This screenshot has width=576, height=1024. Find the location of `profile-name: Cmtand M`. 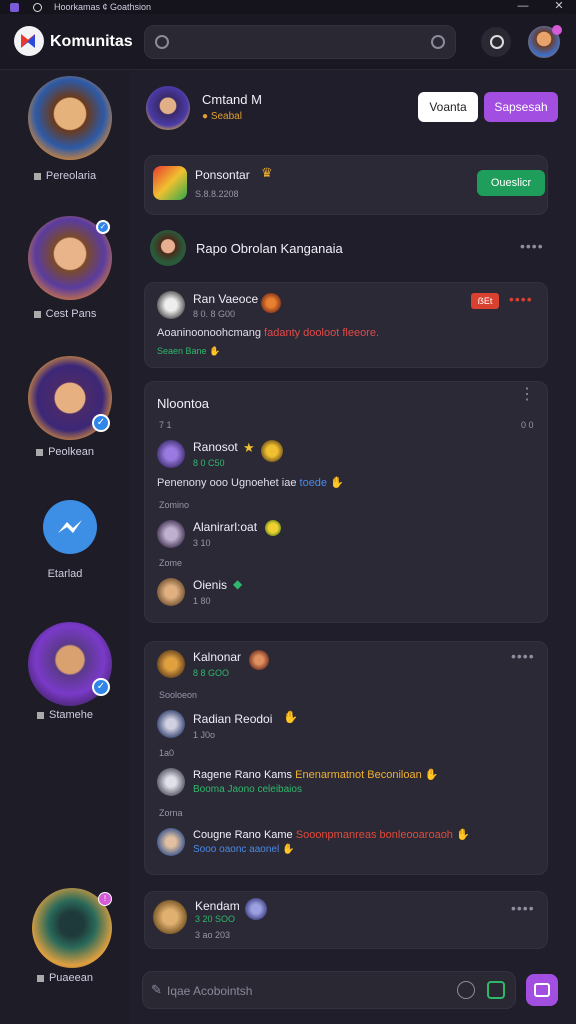

profile-name: Cmtand M is located at coordinates (232, 99).